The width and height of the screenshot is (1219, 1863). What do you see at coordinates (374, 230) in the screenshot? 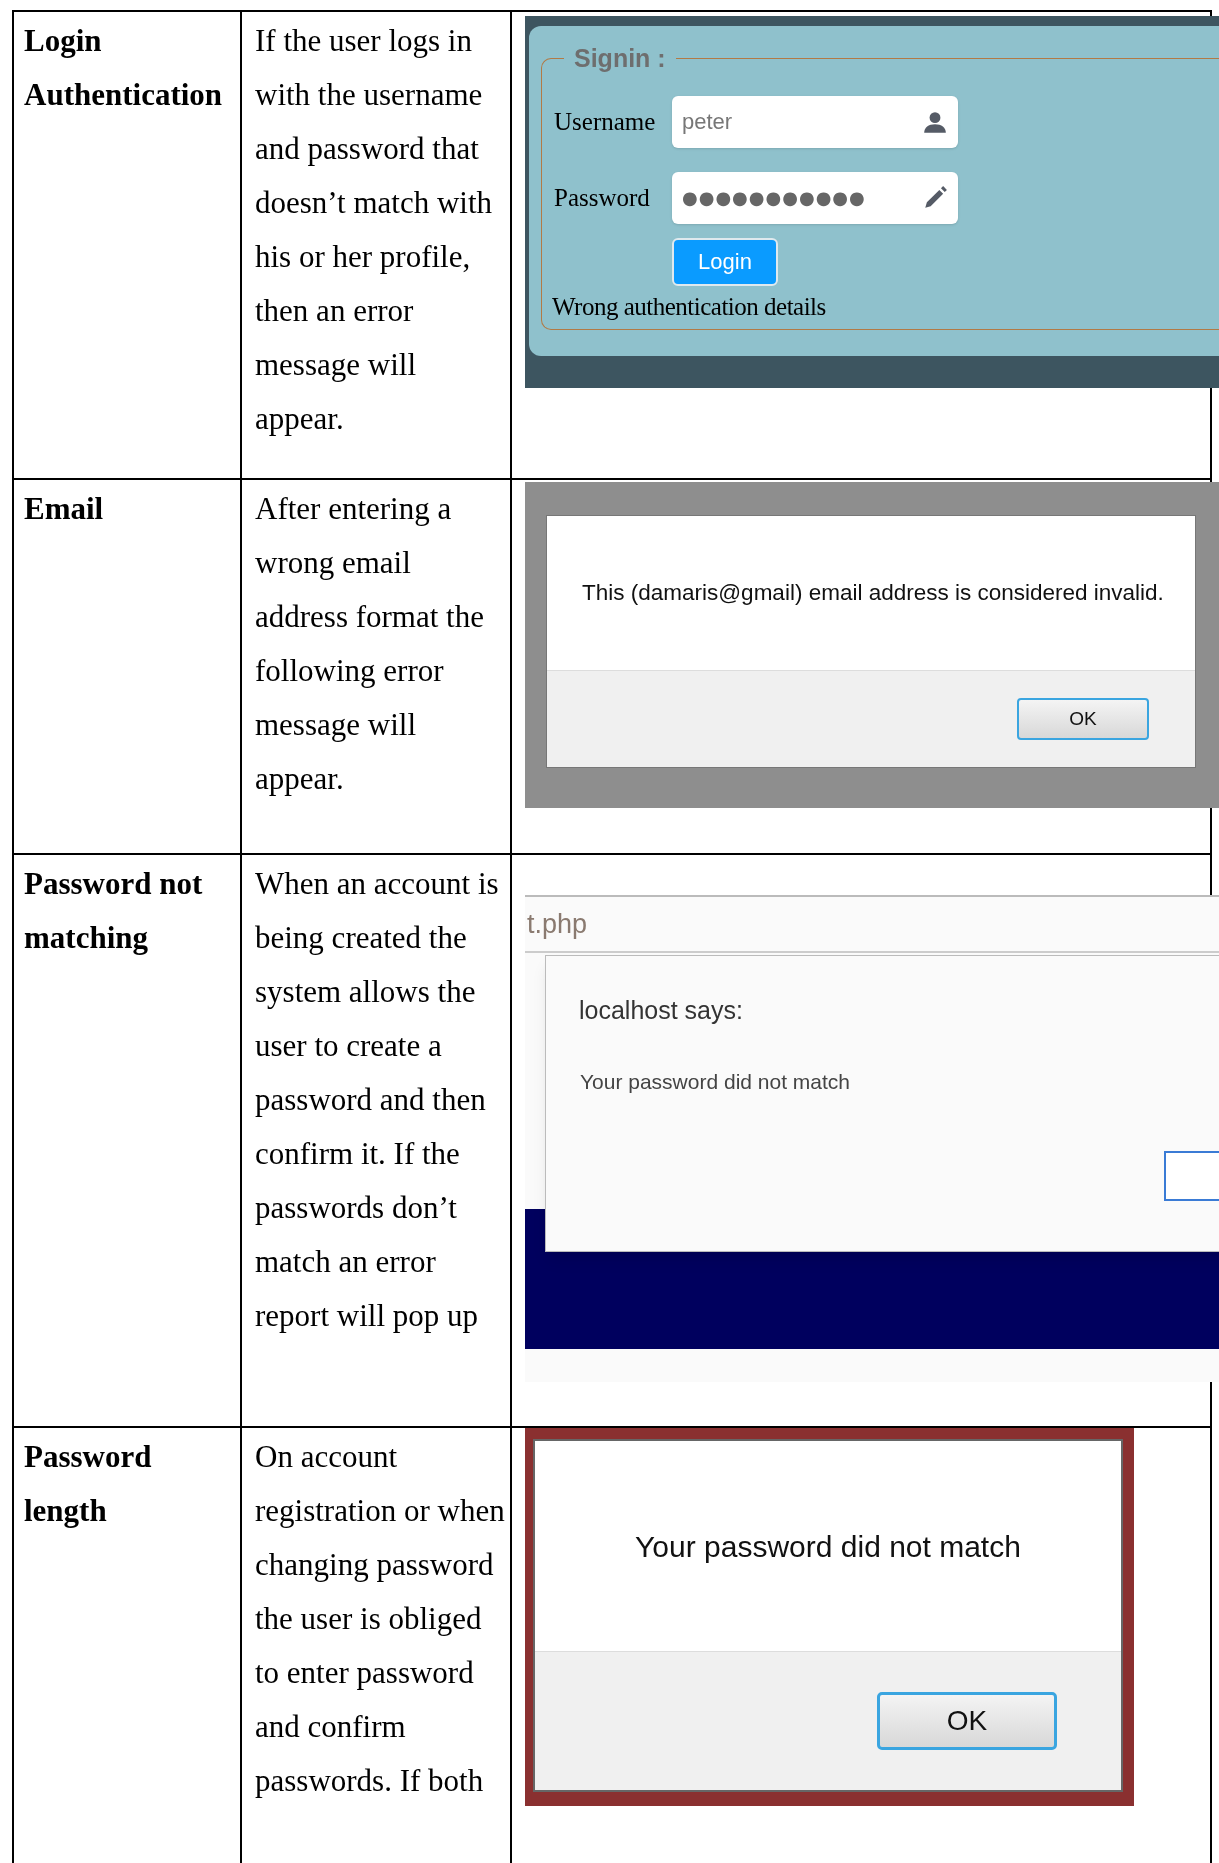
I see `feature-description: If the user logs in with the username and password that doesn’t match with his or her profile, then an error message will appear.` at bounding box center [374, 230].